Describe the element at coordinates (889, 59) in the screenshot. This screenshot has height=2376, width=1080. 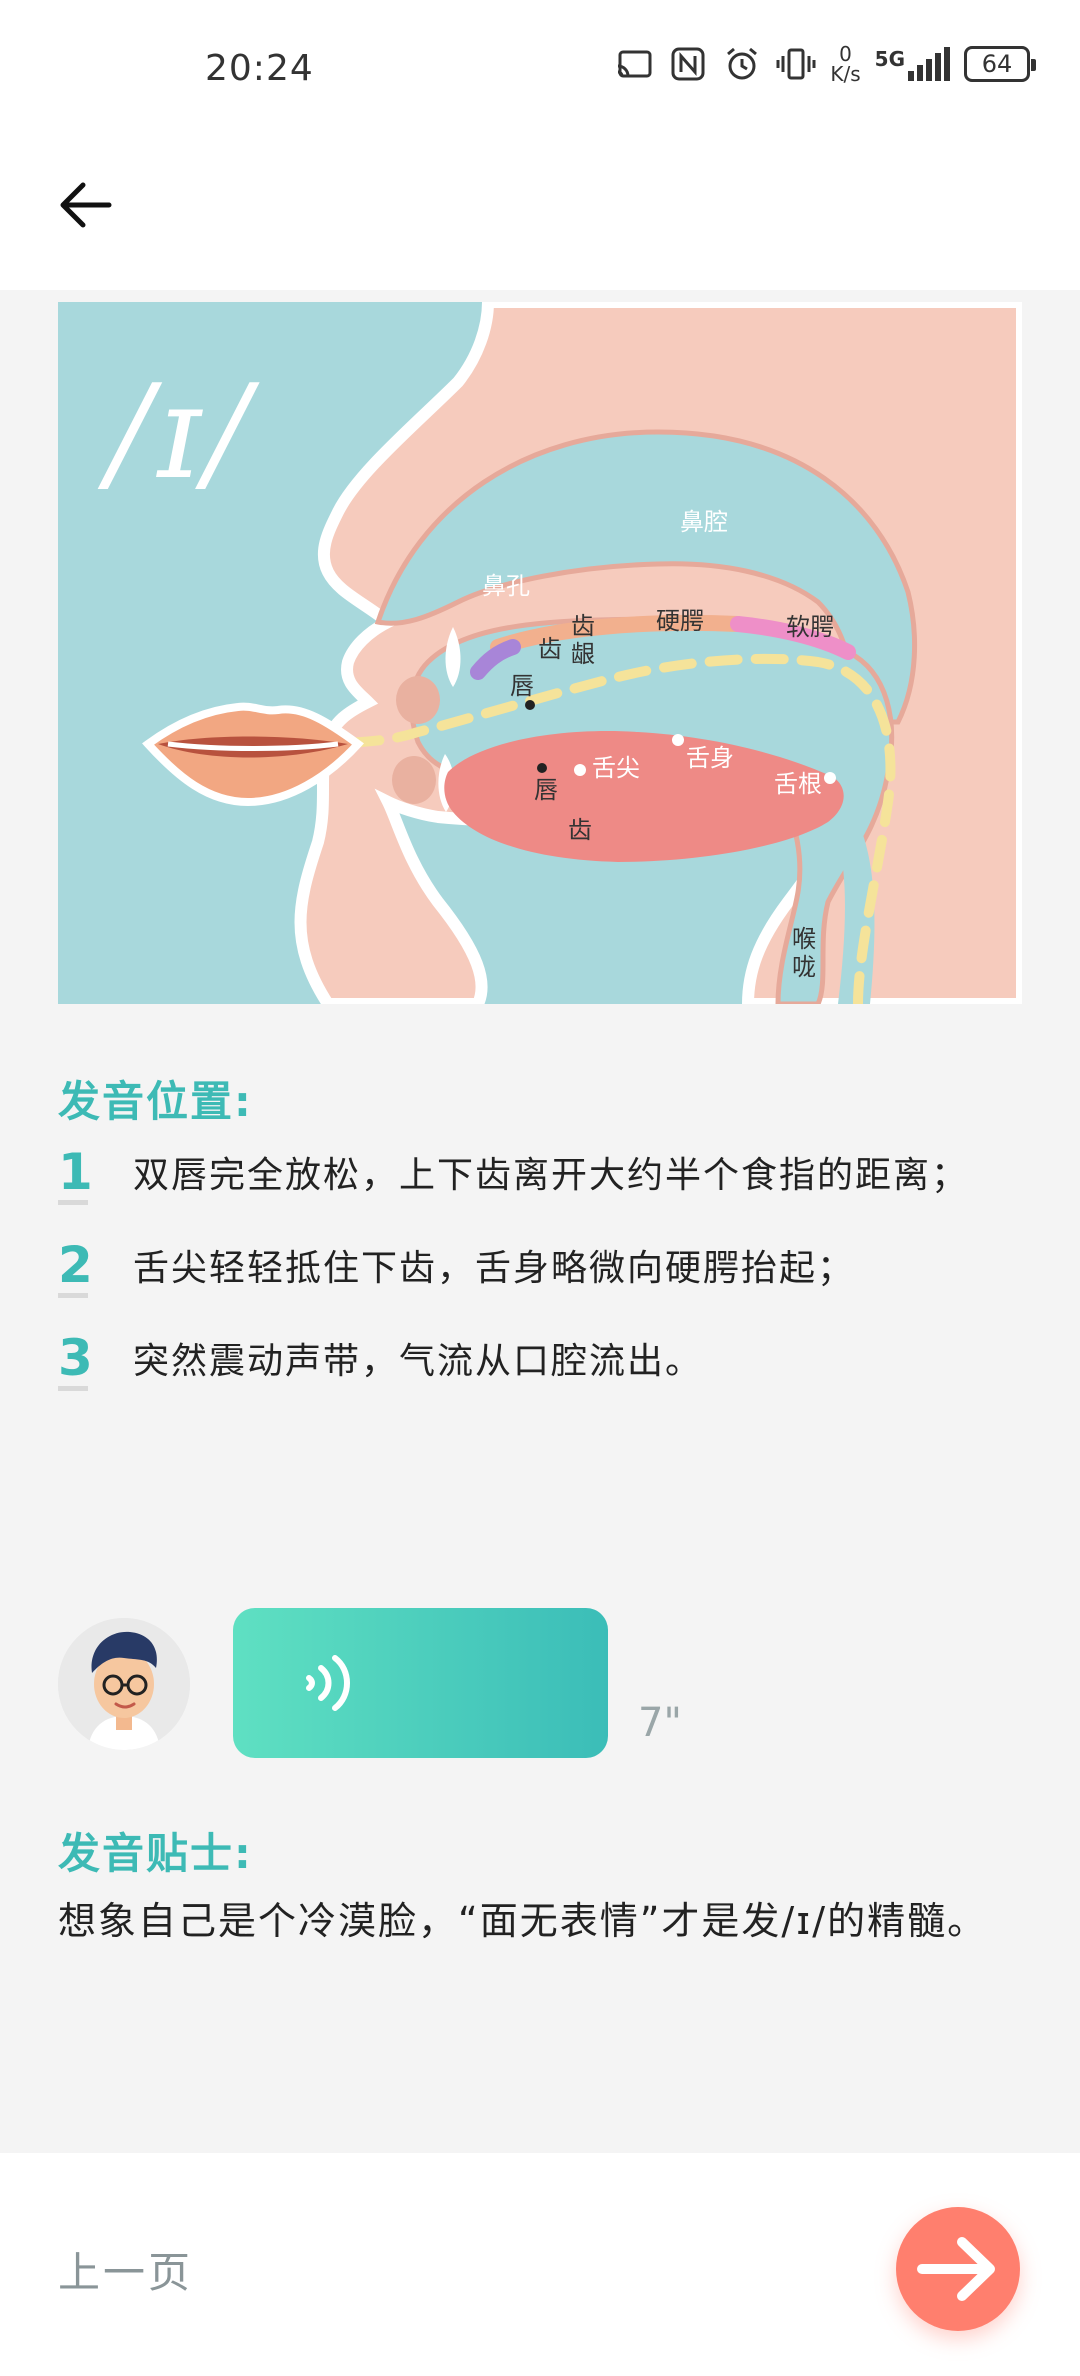
I see `network-type: 5G` at that location.